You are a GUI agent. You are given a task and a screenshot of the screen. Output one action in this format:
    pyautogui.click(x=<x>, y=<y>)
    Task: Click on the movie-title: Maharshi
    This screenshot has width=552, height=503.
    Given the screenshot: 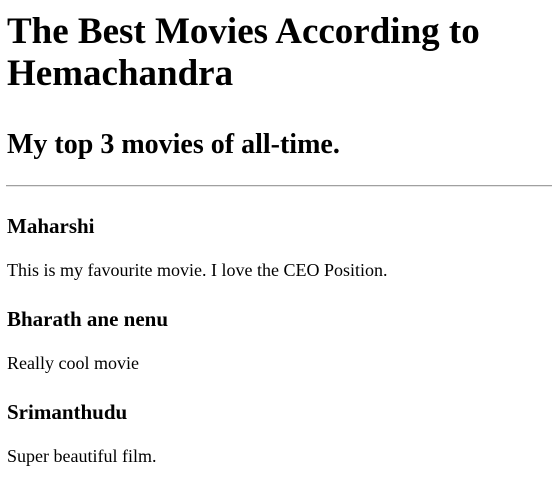 What is the action you would take?
    pyautogui.click(x=51, y=226)
    